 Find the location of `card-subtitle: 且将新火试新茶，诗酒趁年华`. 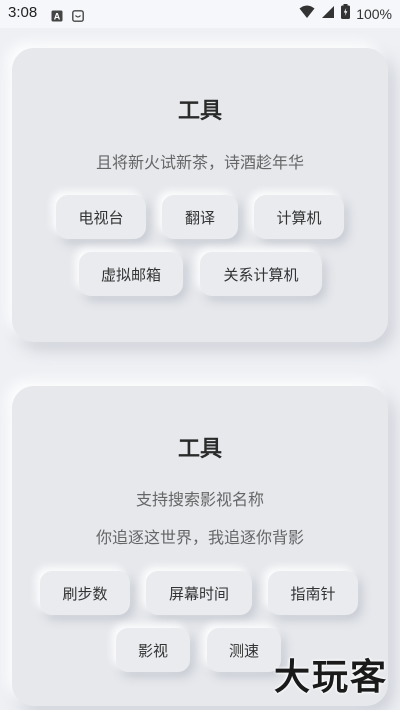

card-subtitle: 且将新火试新茶，诗酒趁年华 is located at coordinates (199, 162).